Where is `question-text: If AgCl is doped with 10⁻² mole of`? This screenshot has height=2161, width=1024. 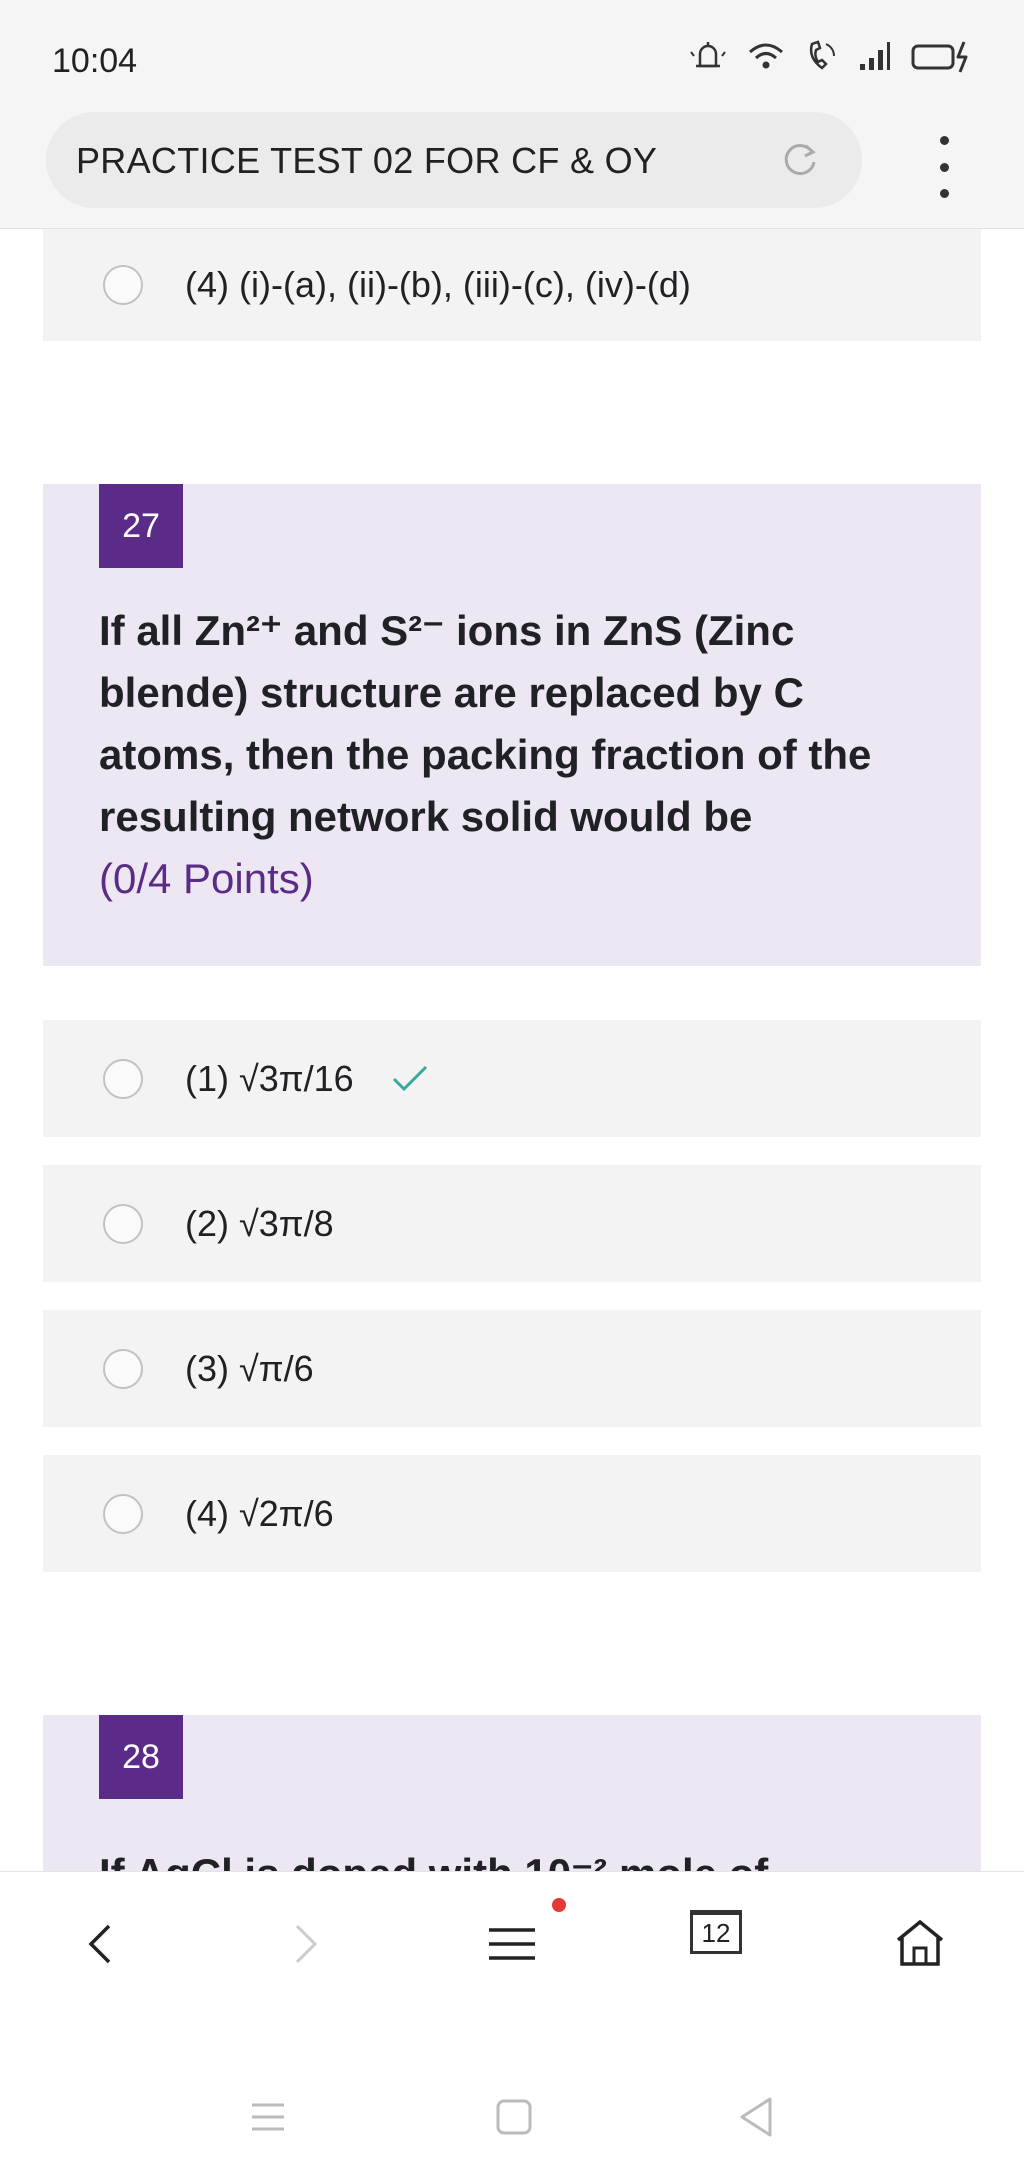 question-text: If AgCl is doped with 10⁻² mole of is located at coordinates (514, 1857).